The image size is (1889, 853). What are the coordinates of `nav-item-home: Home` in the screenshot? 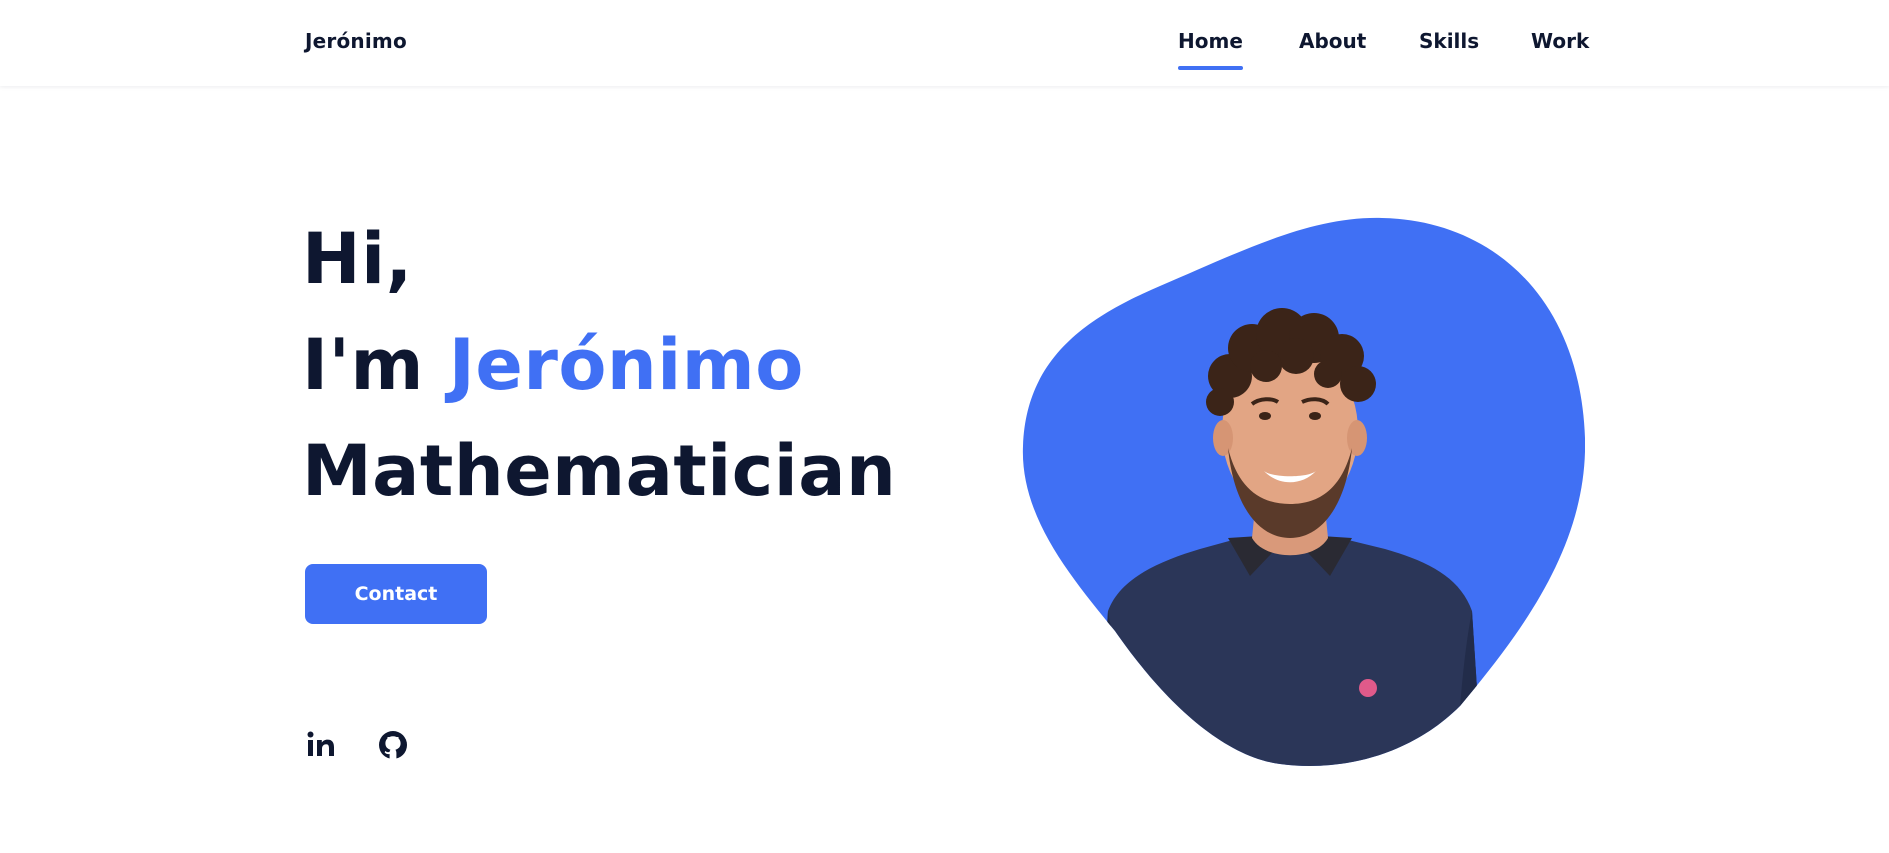 It's located at (1210, 49).